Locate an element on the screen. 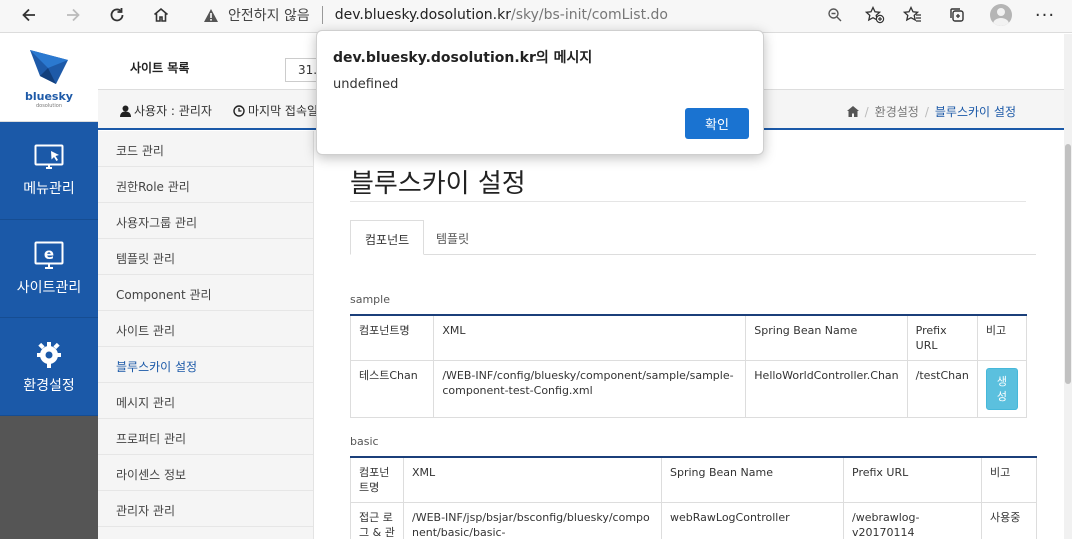 Image resolution: width=1072 pixels, height=539 pixels. reload-button is located at coordinates (117, 15).